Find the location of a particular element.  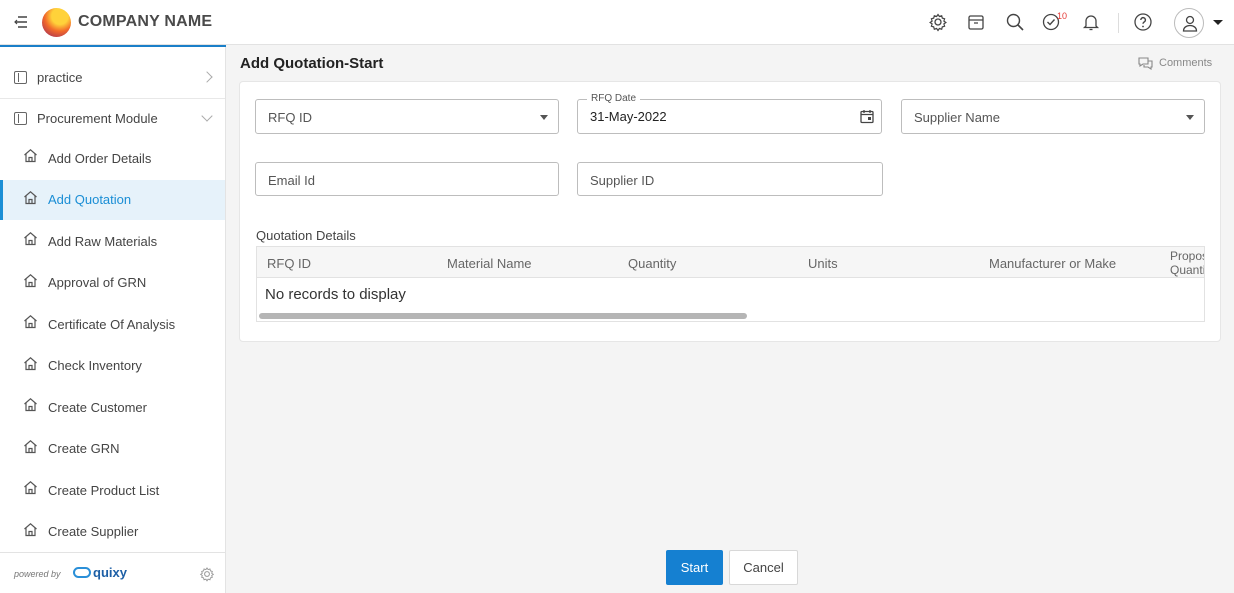

comments-icon is located at coordinates (1145, 63).